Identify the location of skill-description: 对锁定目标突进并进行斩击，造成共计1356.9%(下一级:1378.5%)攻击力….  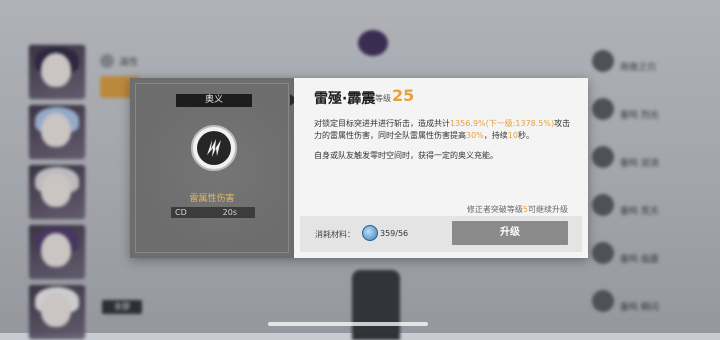
(445, 130).